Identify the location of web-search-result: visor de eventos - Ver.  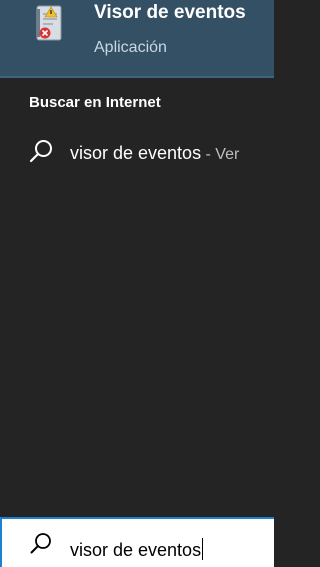
(137, 155).